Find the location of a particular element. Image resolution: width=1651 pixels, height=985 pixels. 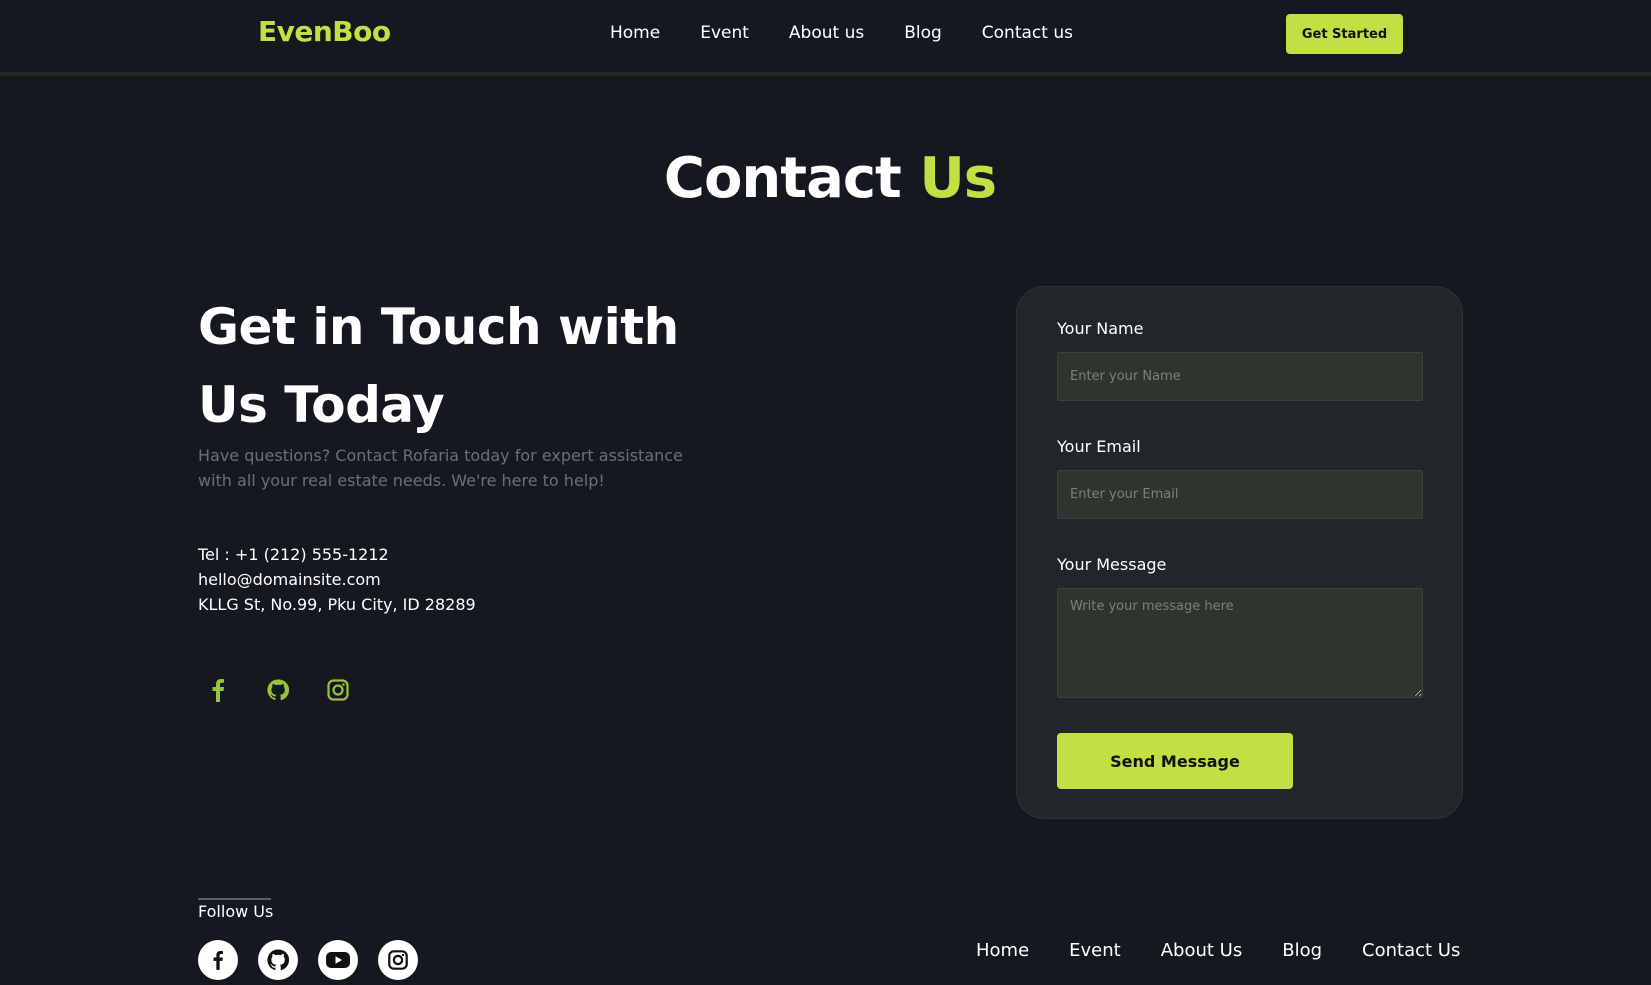

youtube-icon is located at coordinates (338, 960).